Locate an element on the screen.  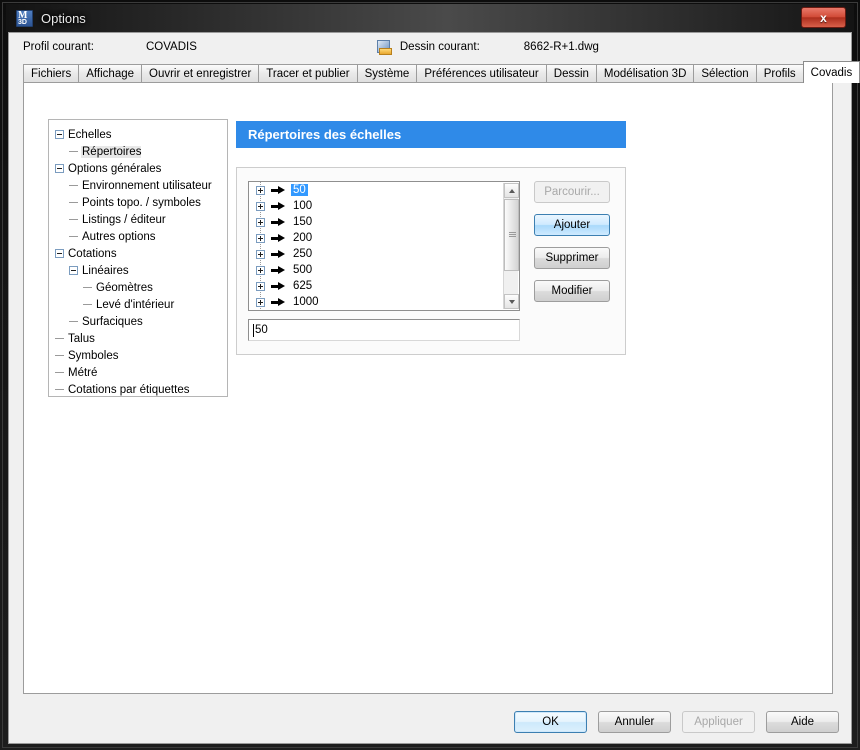
close-icon: x is located at coordinates (823, 17).